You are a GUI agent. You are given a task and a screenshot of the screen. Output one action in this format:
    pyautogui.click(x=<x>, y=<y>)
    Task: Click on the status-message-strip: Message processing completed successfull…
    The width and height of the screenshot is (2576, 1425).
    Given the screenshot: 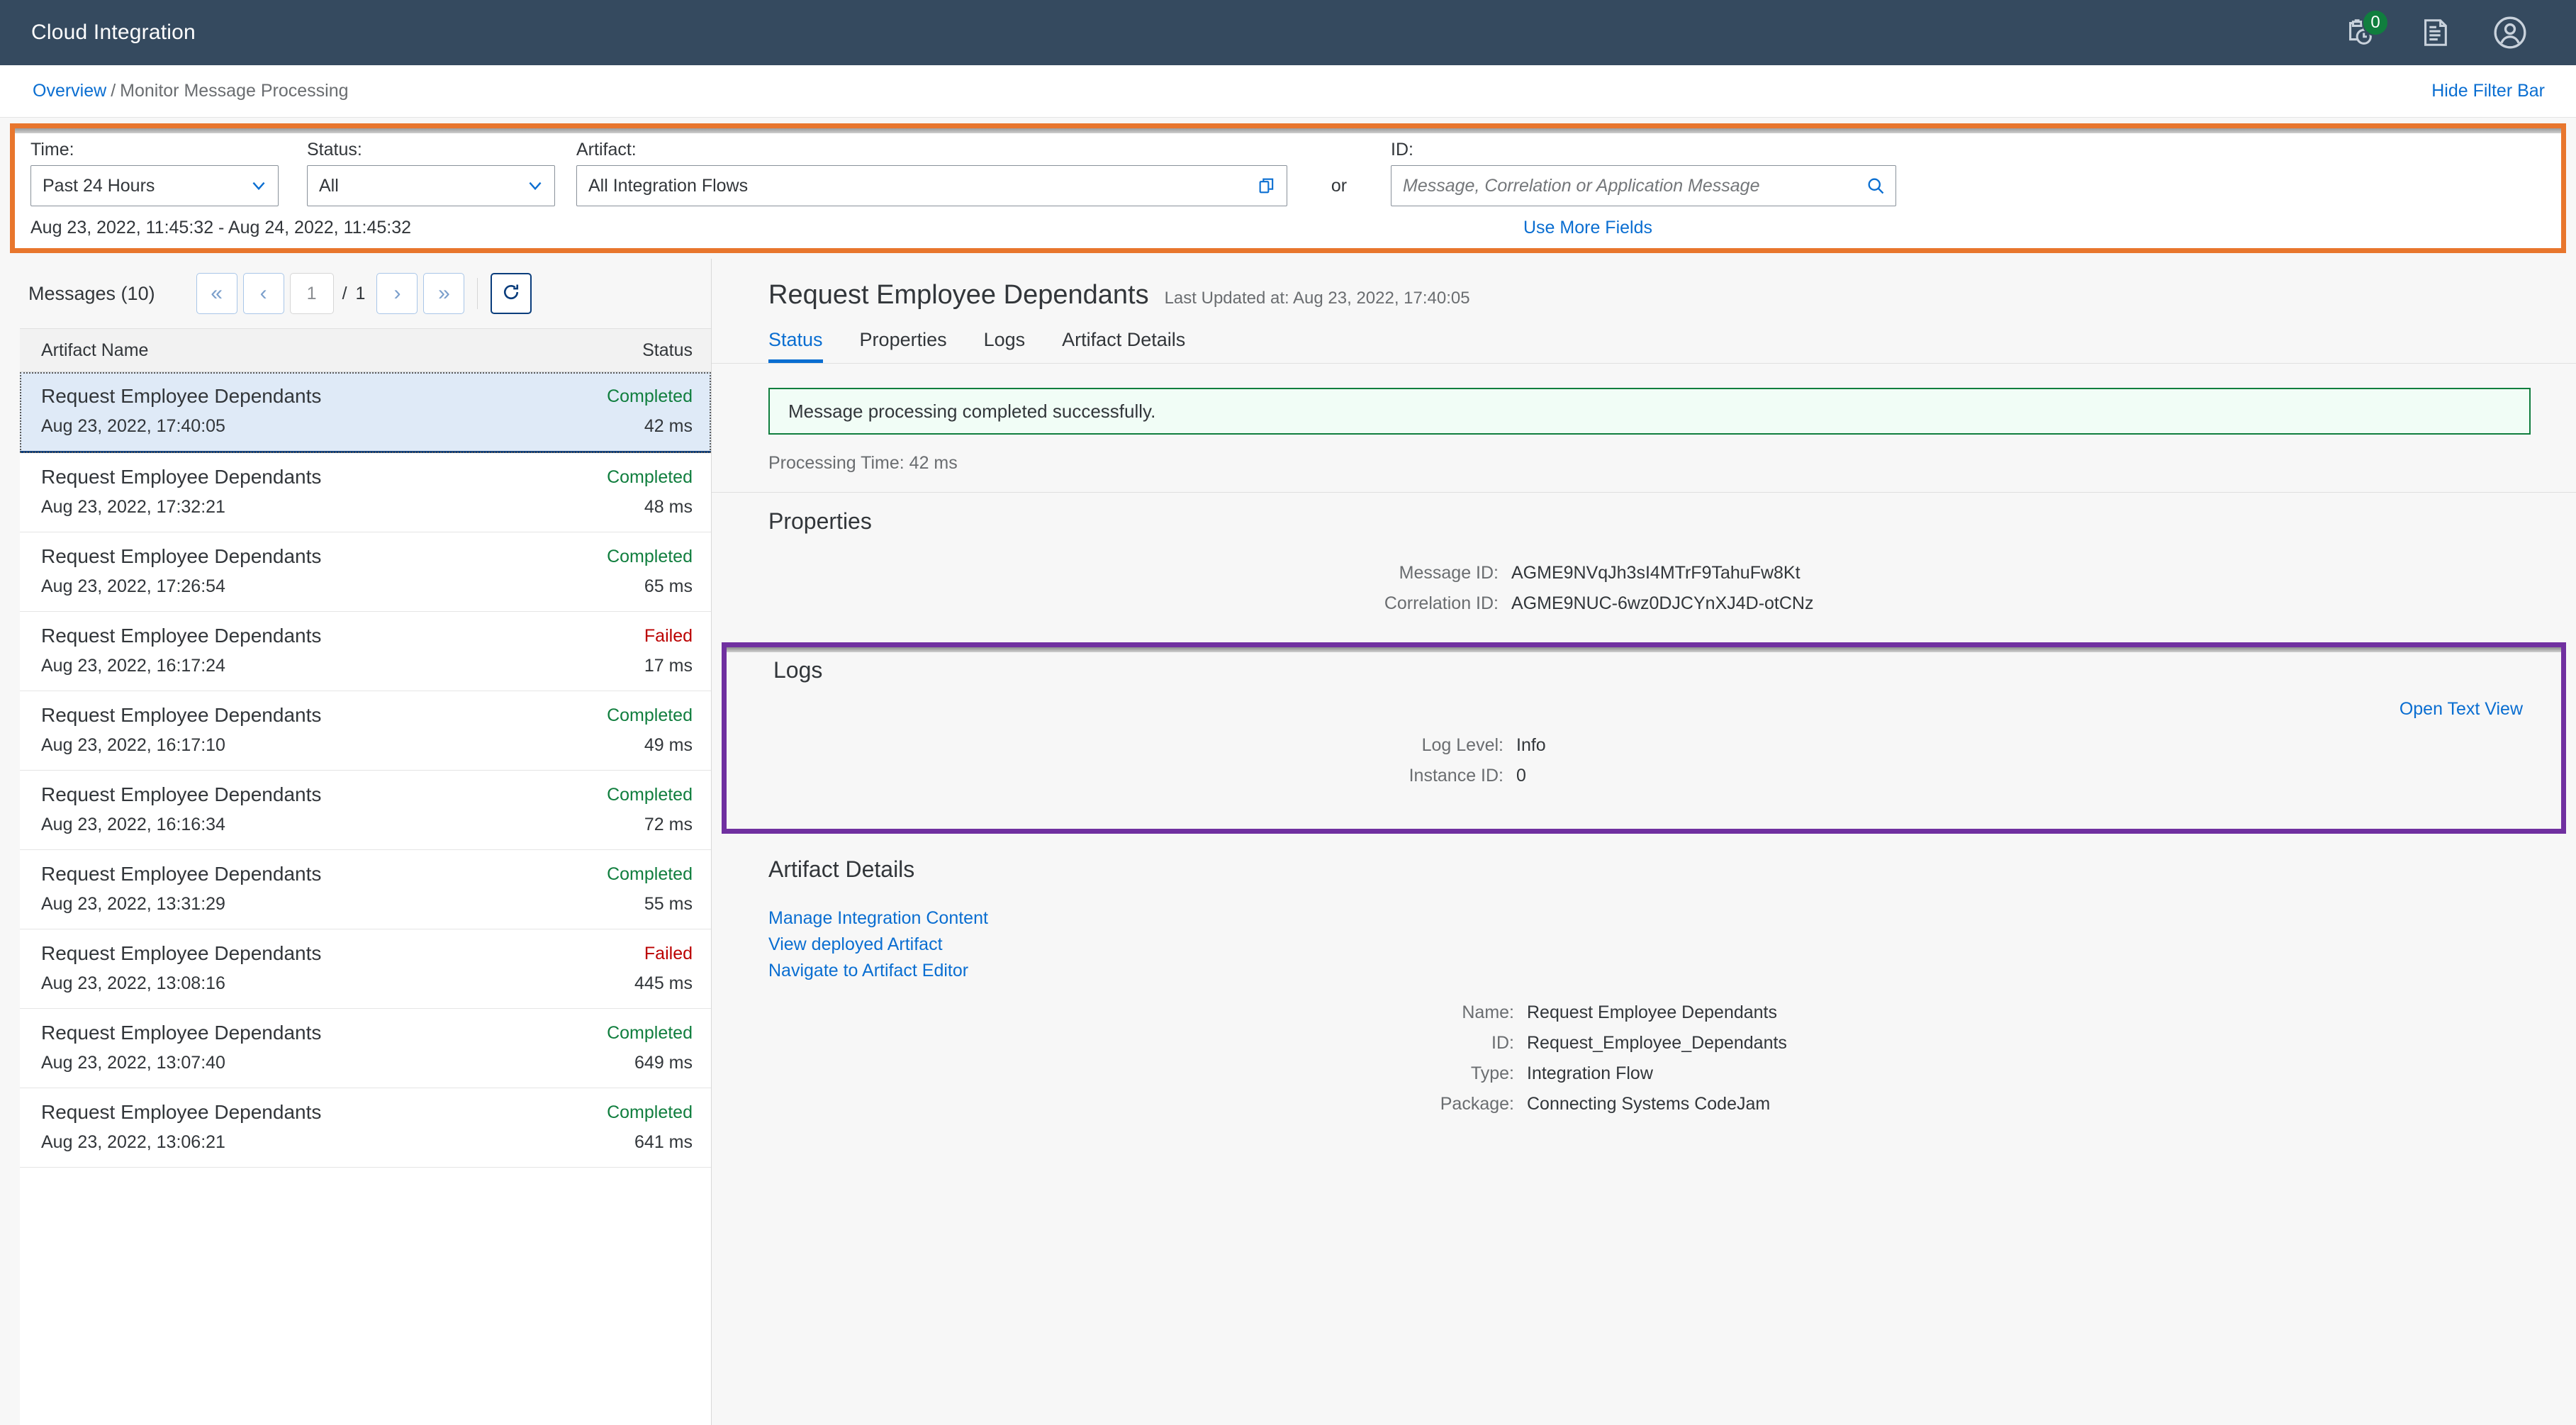 What is the action you would take?
    pyautogui.click(x=1649, y=411)
    